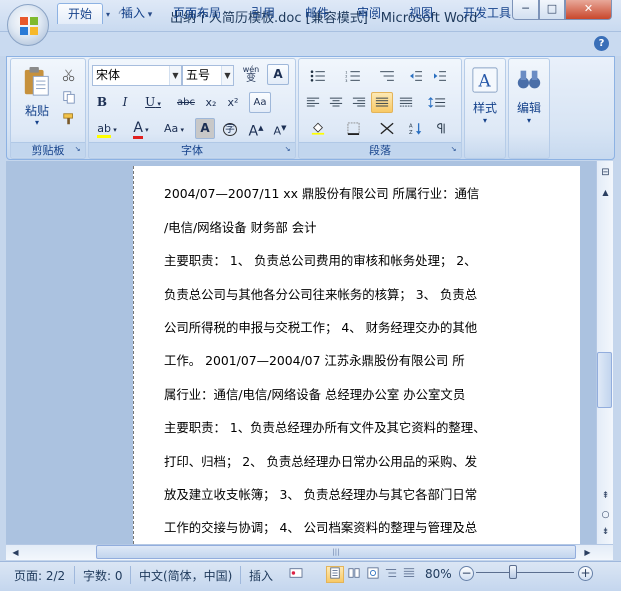 This screenshot has width=621, height=591. I want to click on styles-button: A 样式 ▾, so click(485, 101).